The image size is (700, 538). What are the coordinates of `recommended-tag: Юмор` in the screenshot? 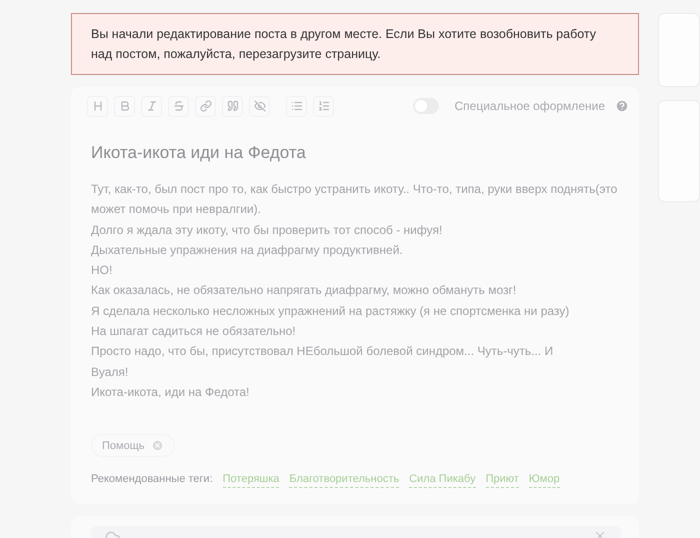 It's located at (544, 480).